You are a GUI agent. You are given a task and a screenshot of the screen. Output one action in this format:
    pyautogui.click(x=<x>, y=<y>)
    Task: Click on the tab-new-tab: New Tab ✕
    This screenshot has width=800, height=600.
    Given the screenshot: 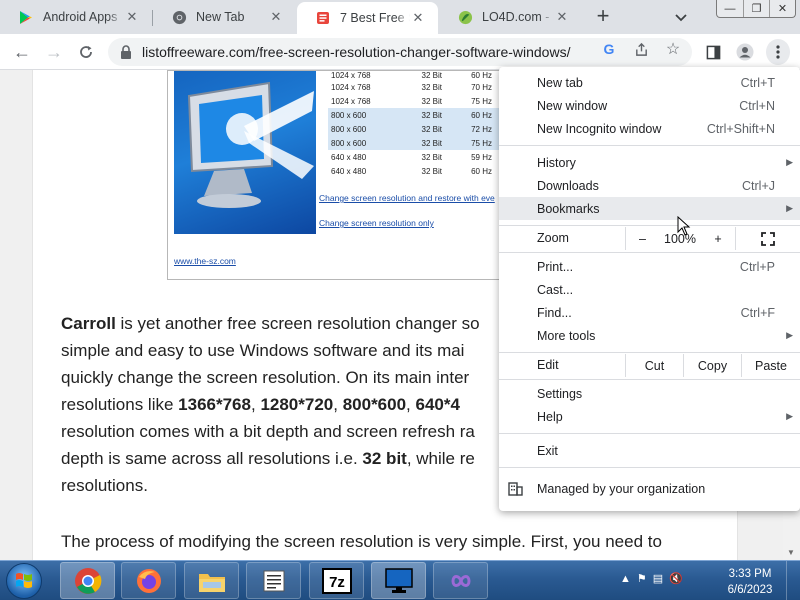 What is the action you would take?
    pyautogui.click(x=224, y=17)
    